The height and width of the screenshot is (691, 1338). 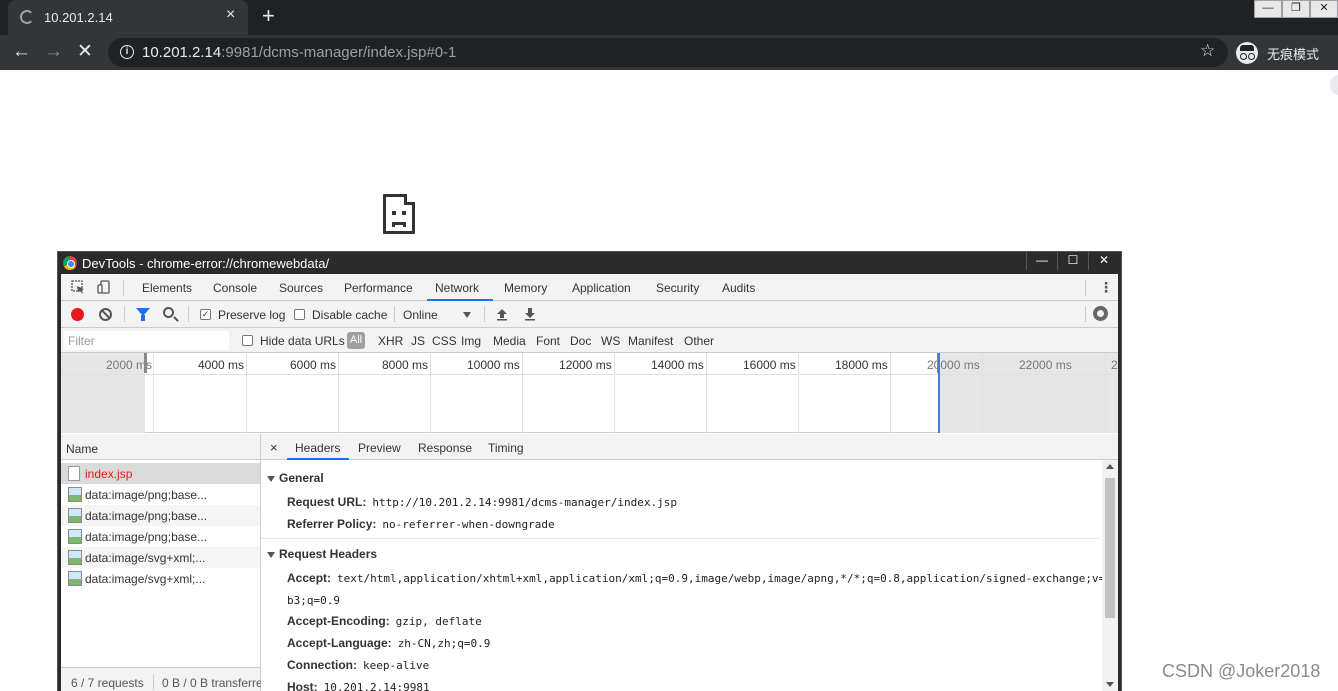 I want to click on menu-edge, so click(x=1334, y=85).